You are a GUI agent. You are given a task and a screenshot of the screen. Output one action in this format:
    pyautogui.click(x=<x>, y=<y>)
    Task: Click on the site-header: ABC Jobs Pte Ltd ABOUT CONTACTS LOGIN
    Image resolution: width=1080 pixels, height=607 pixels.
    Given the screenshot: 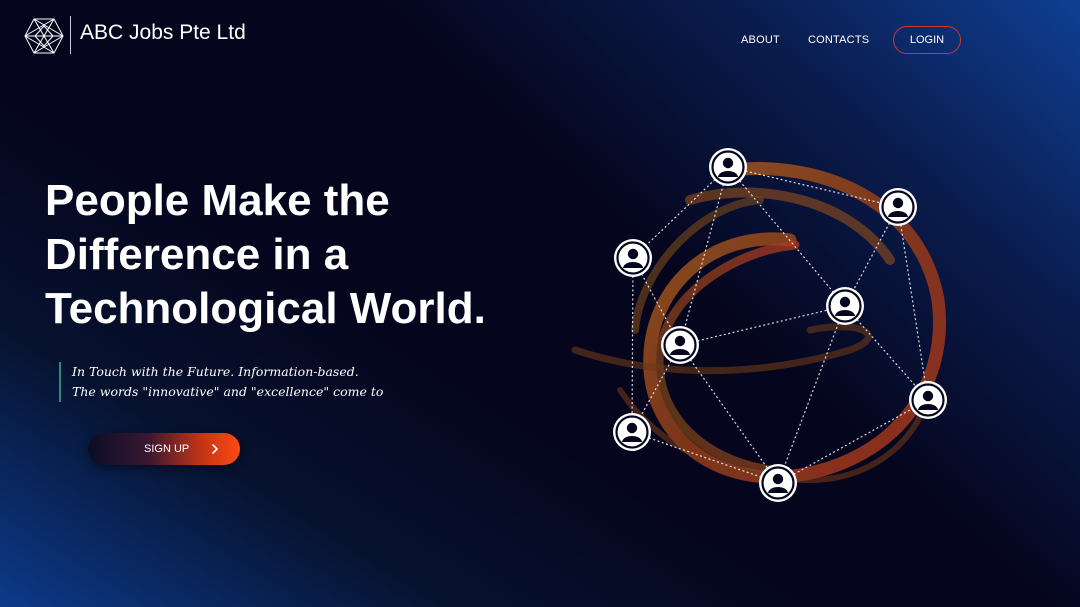 What is the action you would take?
    pyautogui.click(x=540, y=40)
    